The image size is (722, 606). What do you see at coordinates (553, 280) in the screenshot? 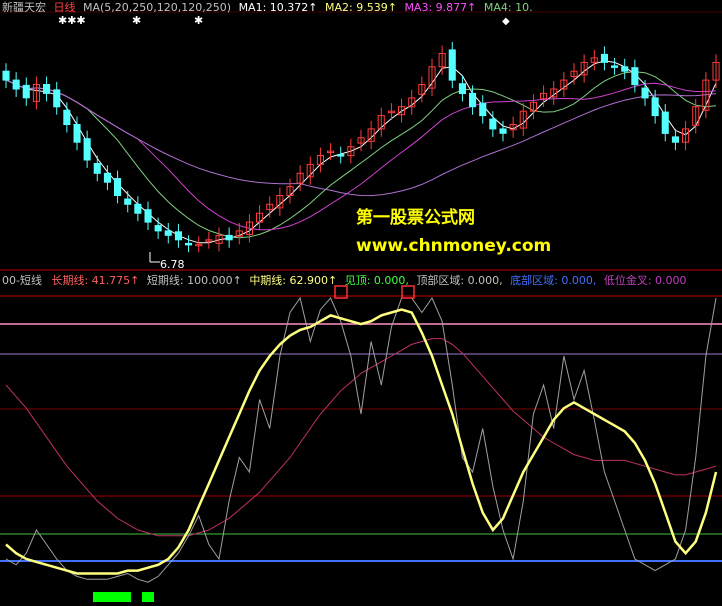
I see `bottom-zone-value: 底部区域: 0.000,` at bounding box center [553, 280].